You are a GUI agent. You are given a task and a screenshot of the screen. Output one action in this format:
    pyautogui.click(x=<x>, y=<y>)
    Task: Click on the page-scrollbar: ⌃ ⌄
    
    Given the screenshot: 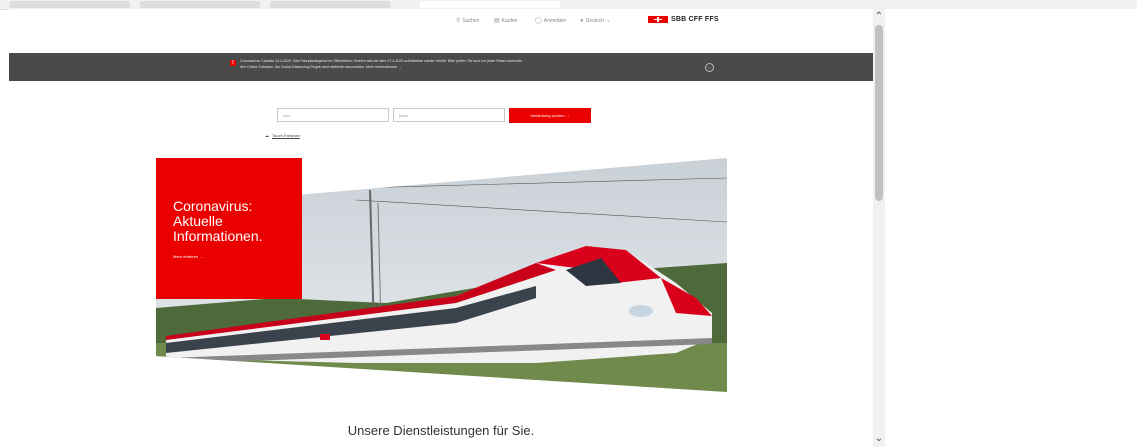 What is the action you would take?
    pyautogui.click(x=879, y=228)
    